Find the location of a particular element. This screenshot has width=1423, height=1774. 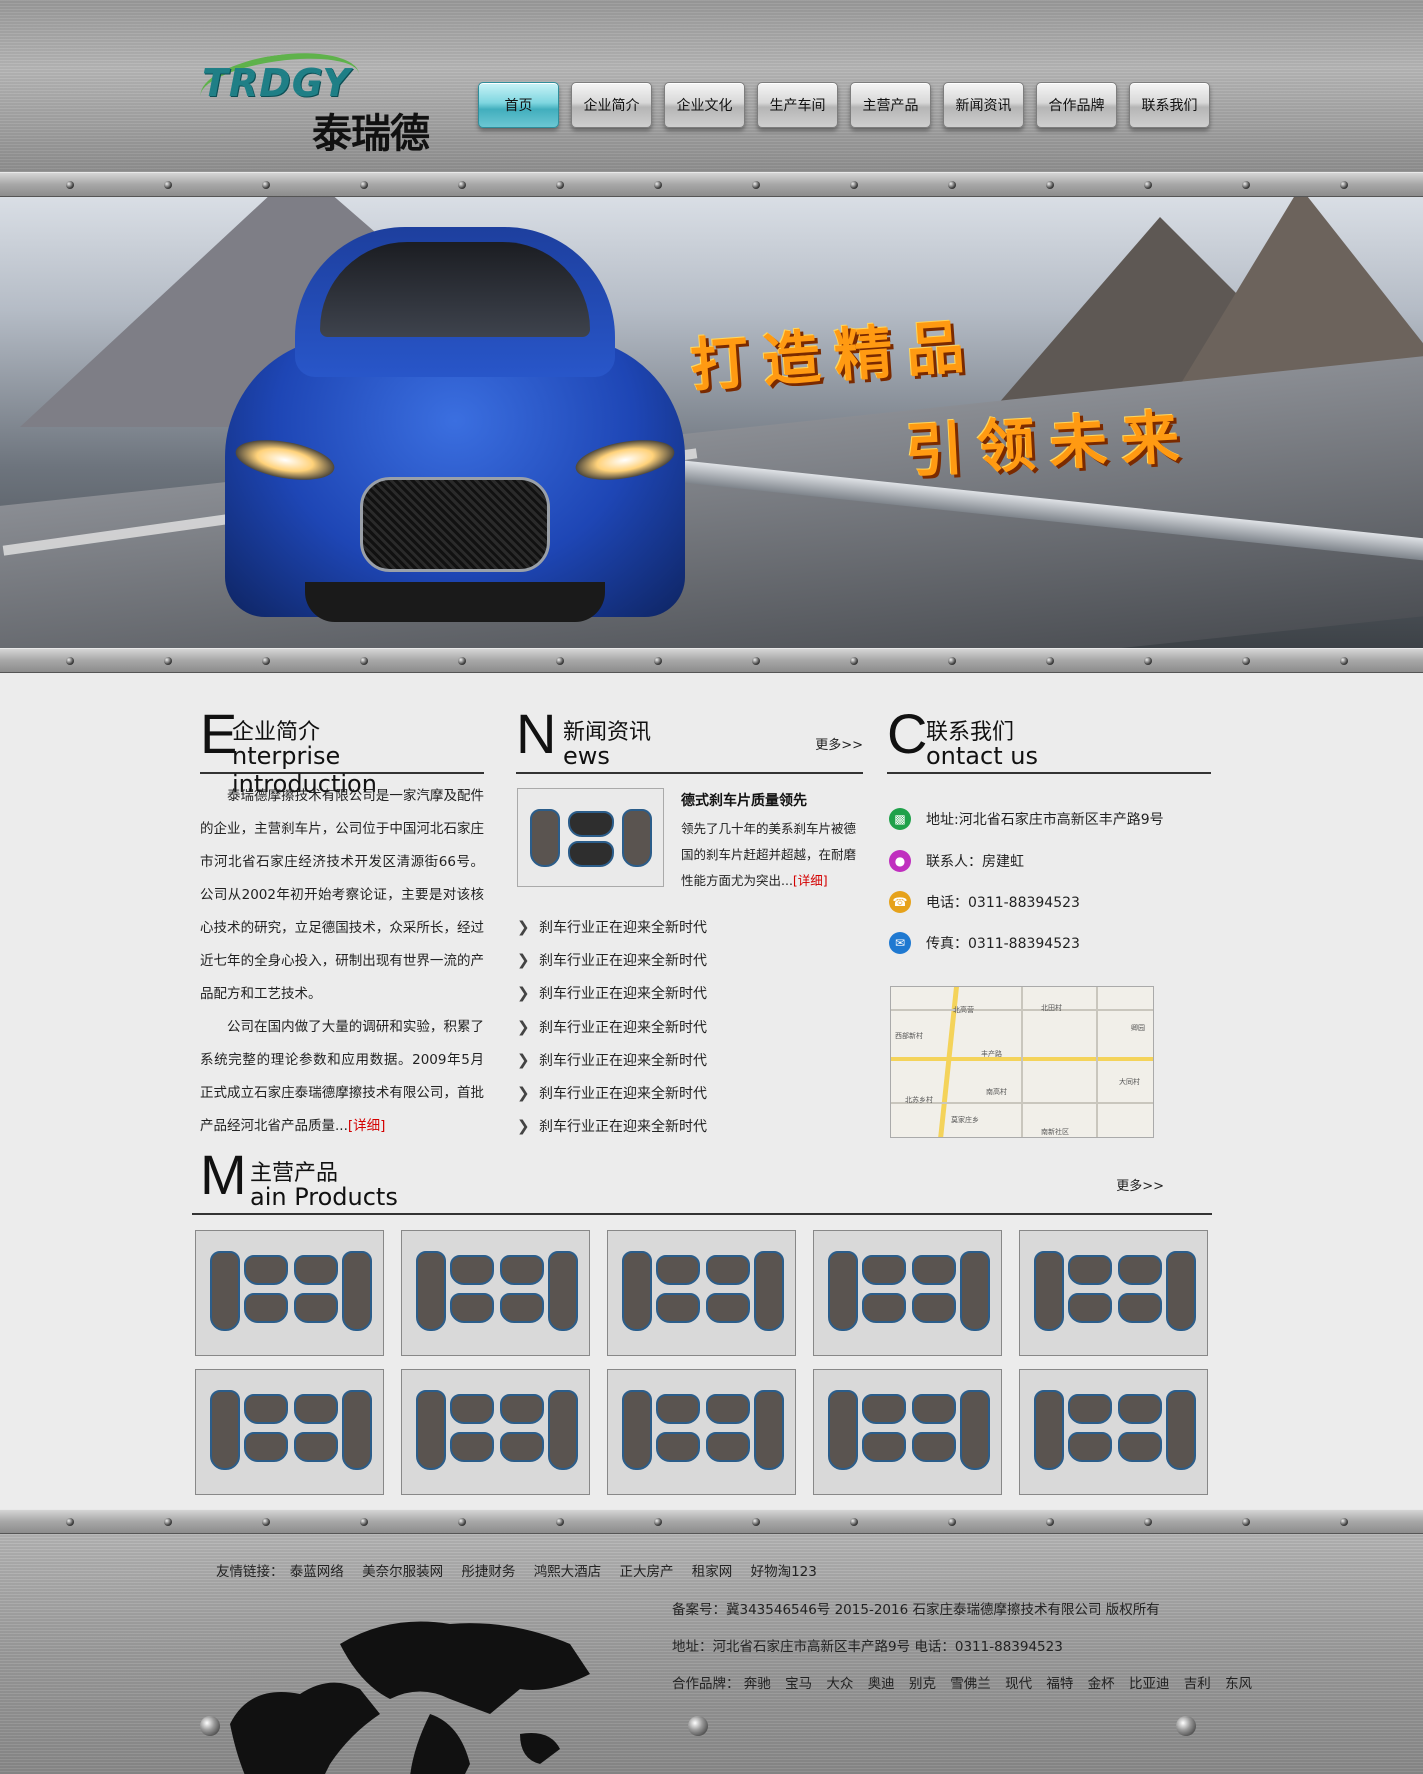

news-headline-title: 德式刹车片质量领先 is located at coordinates (744, 800).